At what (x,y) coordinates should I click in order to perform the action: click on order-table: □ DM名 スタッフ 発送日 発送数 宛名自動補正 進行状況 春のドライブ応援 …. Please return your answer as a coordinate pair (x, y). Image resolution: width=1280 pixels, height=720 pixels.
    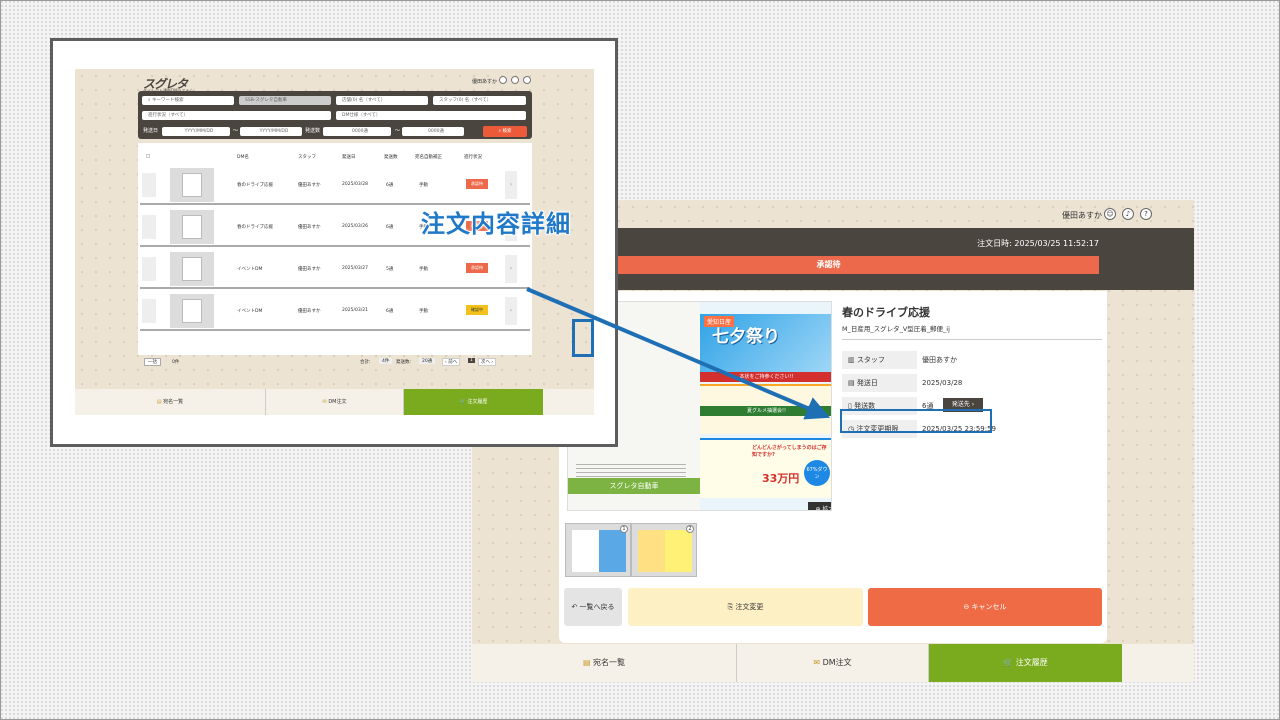
    Looking at the image, I should click on (335, 249).